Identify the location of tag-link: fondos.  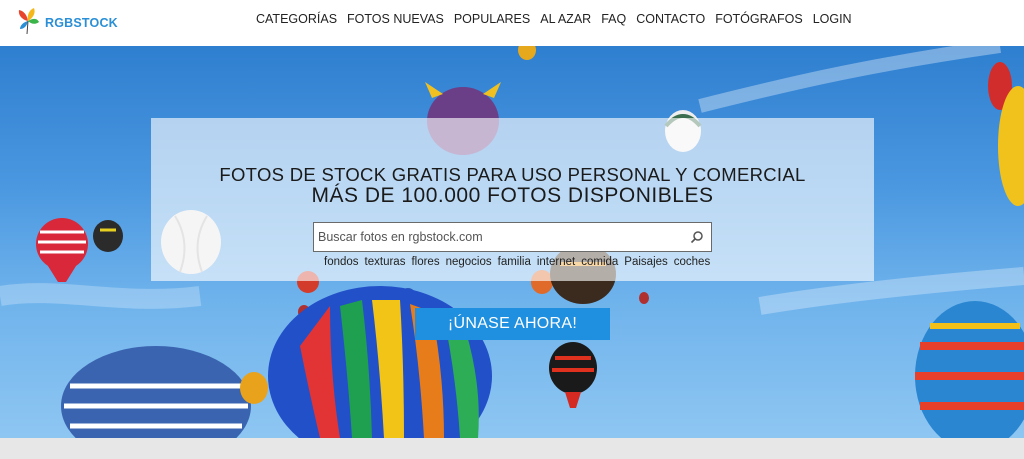
(341, 262).